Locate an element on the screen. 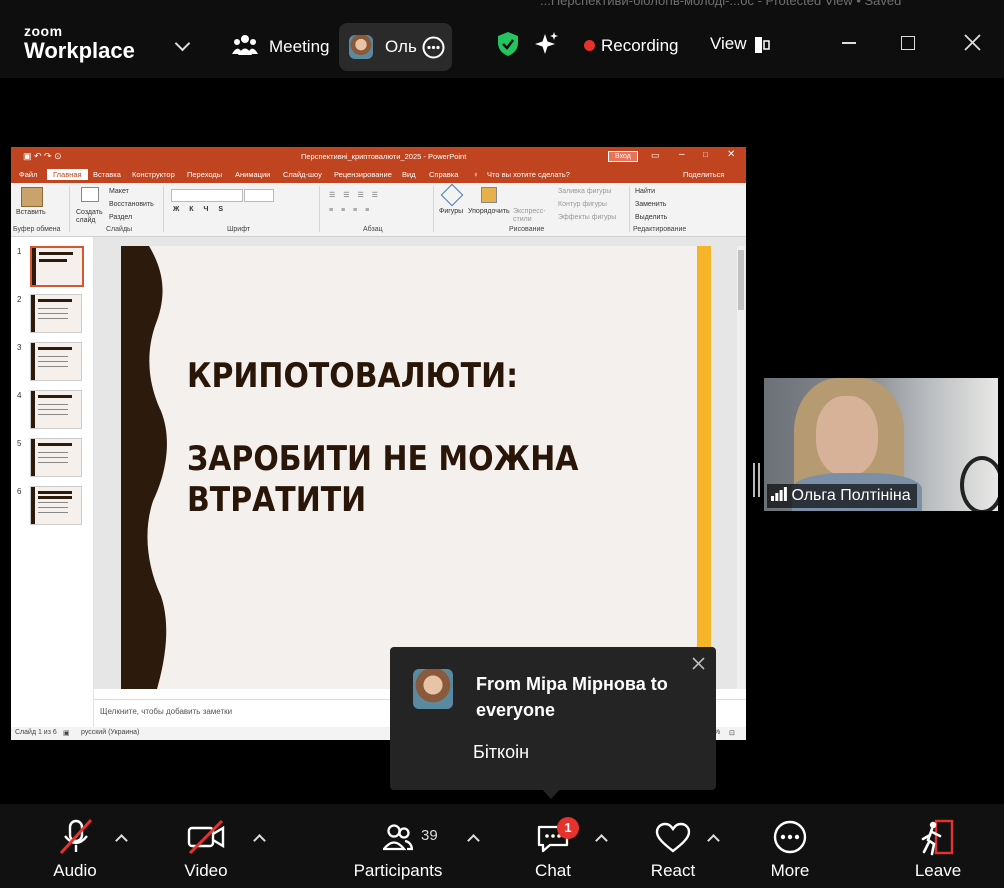  group-paragraph: Абзац is located at coordinates (373, 229).